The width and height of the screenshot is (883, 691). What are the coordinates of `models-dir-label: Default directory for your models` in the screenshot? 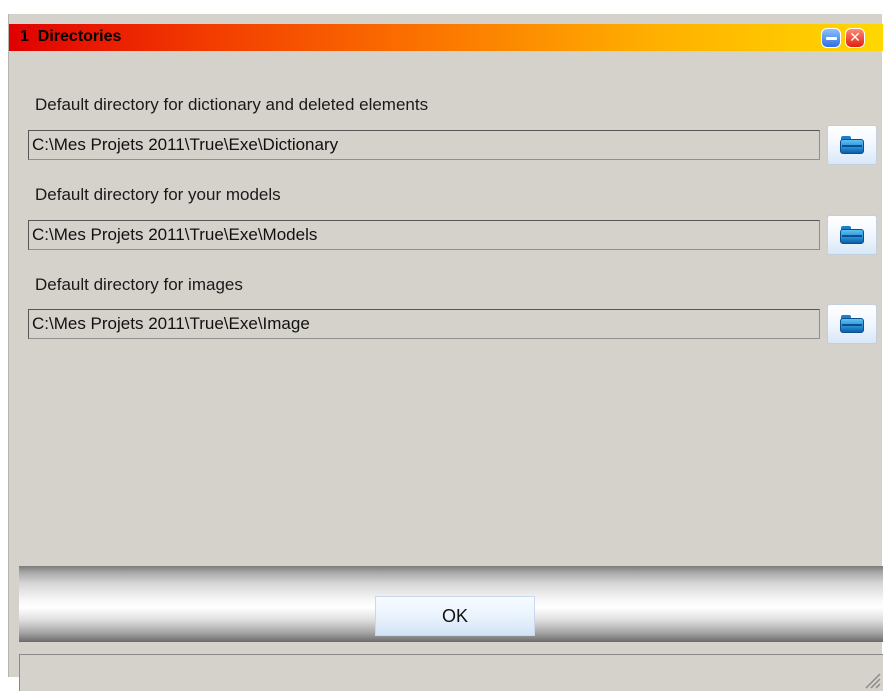 It's located at (158, 194).